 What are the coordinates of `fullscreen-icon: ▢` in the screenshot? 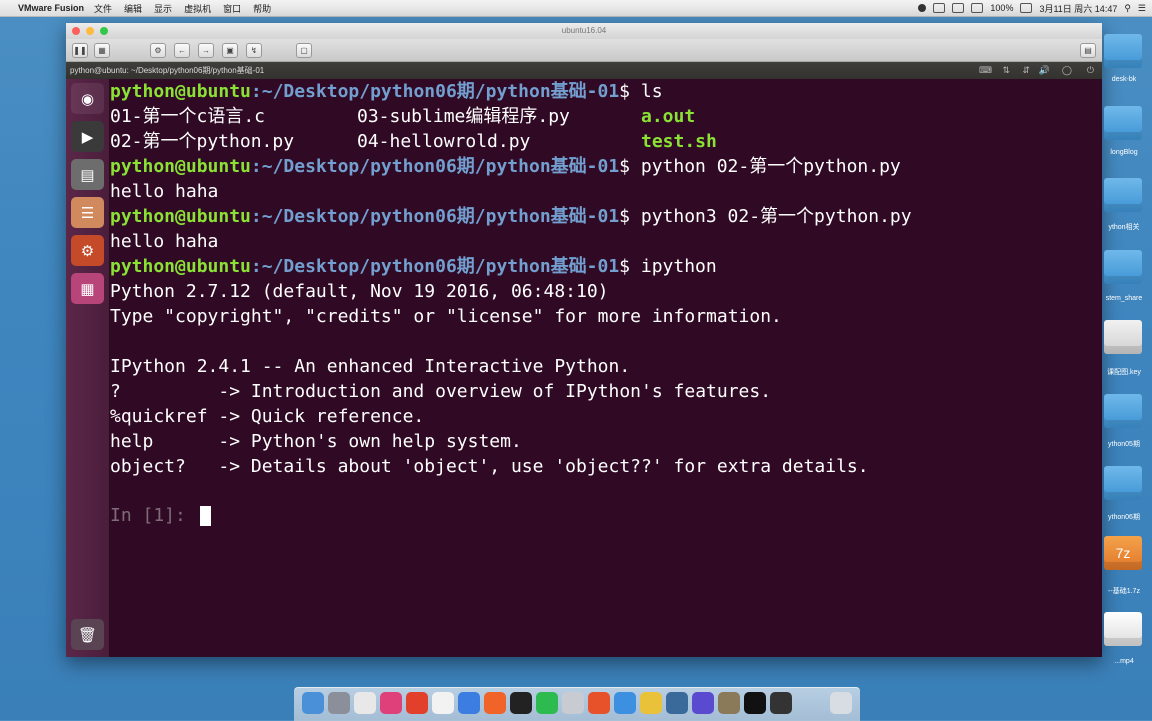 It's located at (304, 50).